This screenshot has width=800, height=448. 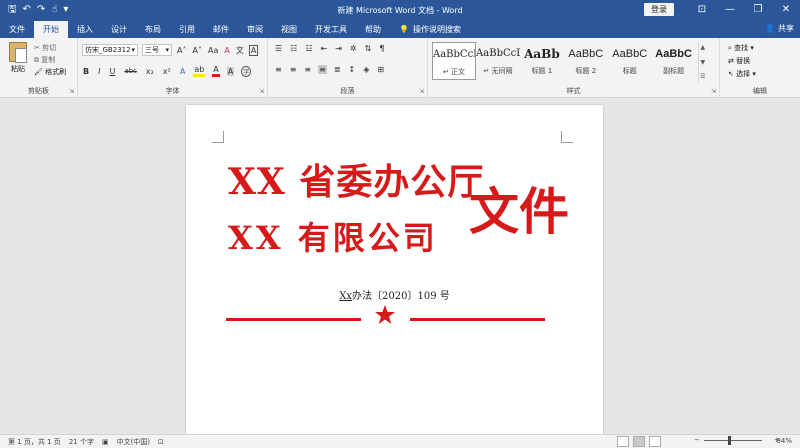 I want to click on style-subtitle: AaBbC 副标题, so click(x=674, y=61).